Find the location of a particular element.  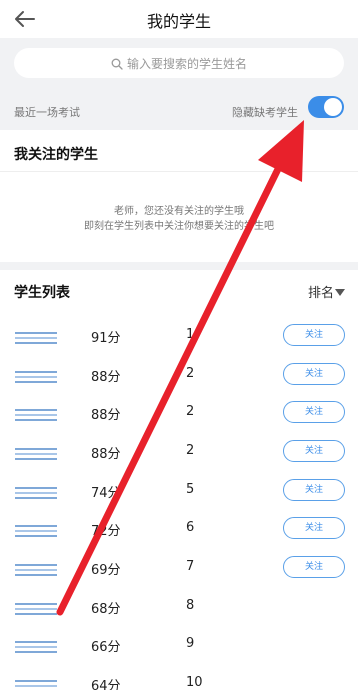

table-row: 74分 5 关注 is located at coordinates (179, 498).